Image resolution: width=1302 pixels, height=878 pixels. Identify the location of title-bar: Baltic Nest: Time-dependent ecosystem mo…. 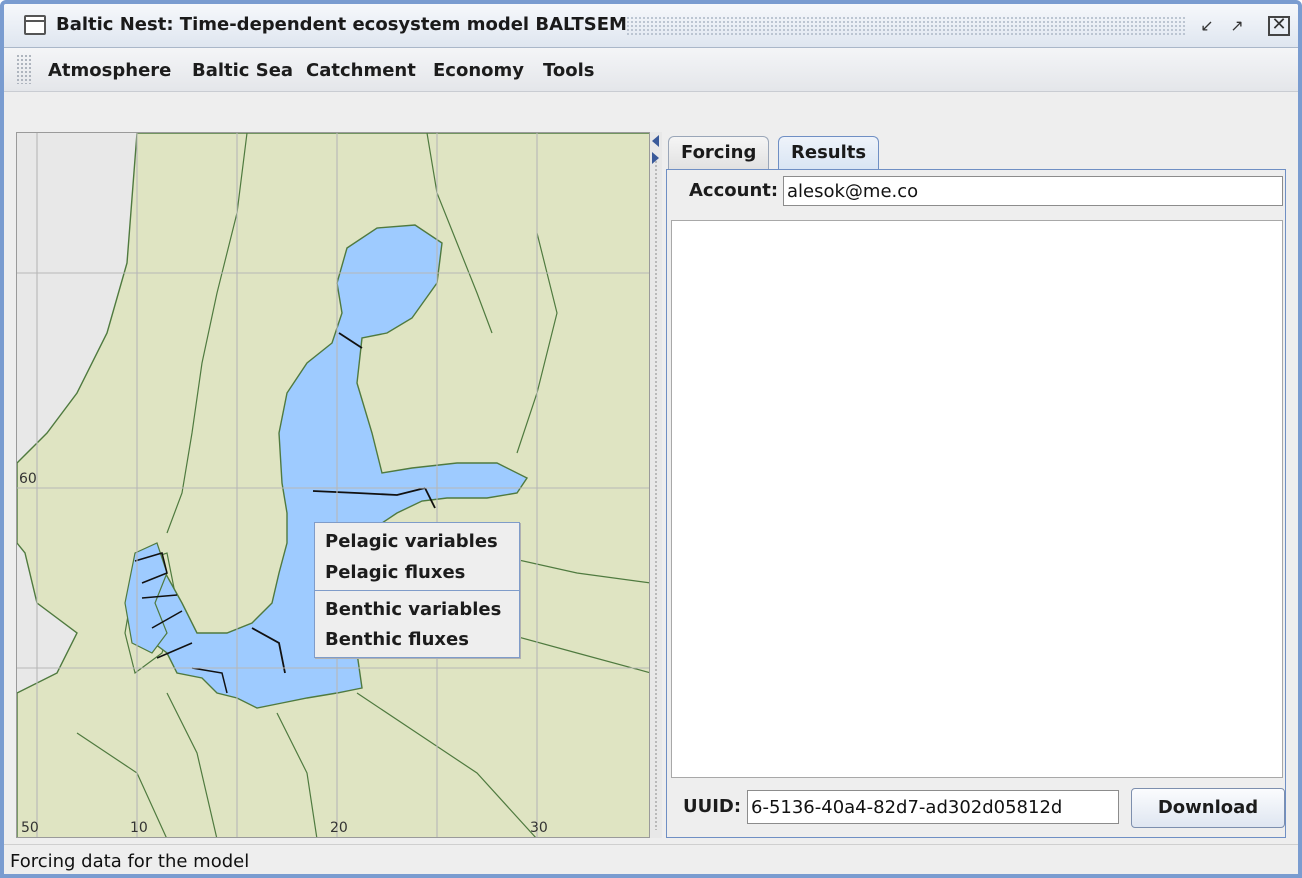
(651, 26).